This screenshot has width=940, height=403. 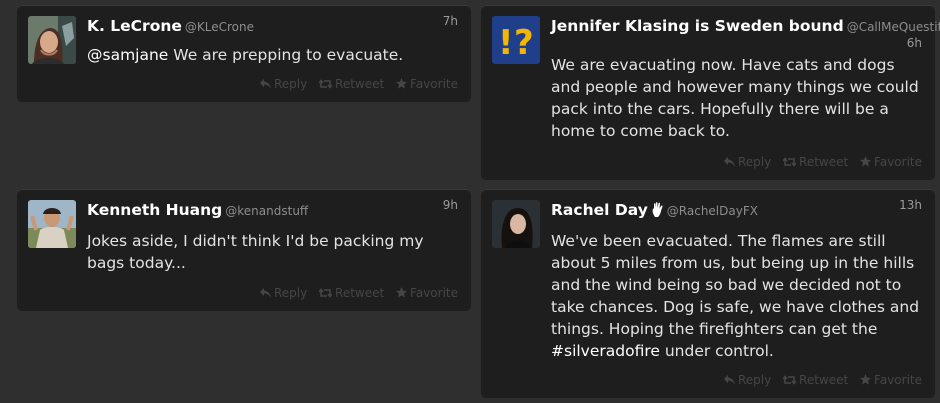 What do you see at coordinates (219, 27) in the screenshot?
I see `author-handle: @KLeCrone` at bounding box center [219, 27].